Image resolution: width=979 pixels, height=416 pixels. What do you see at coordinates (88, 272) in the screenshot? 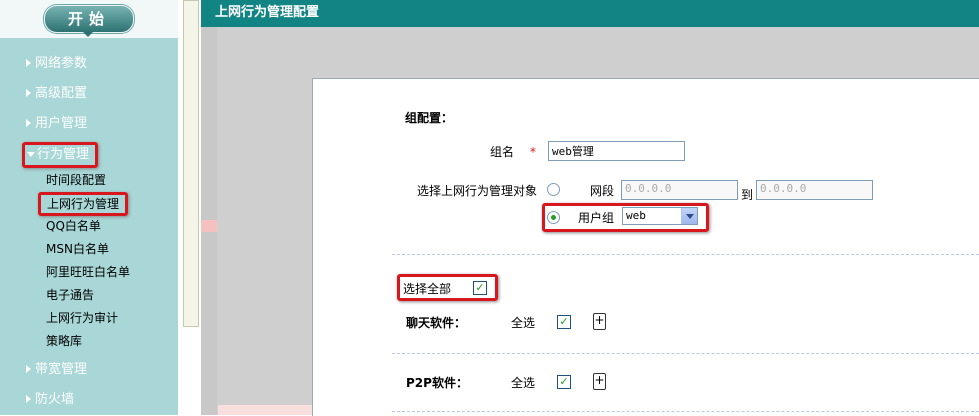
I see `sidebar-subitem-aliwangwang: 阿里旺旺白名单` at bounding box center [88, 272].